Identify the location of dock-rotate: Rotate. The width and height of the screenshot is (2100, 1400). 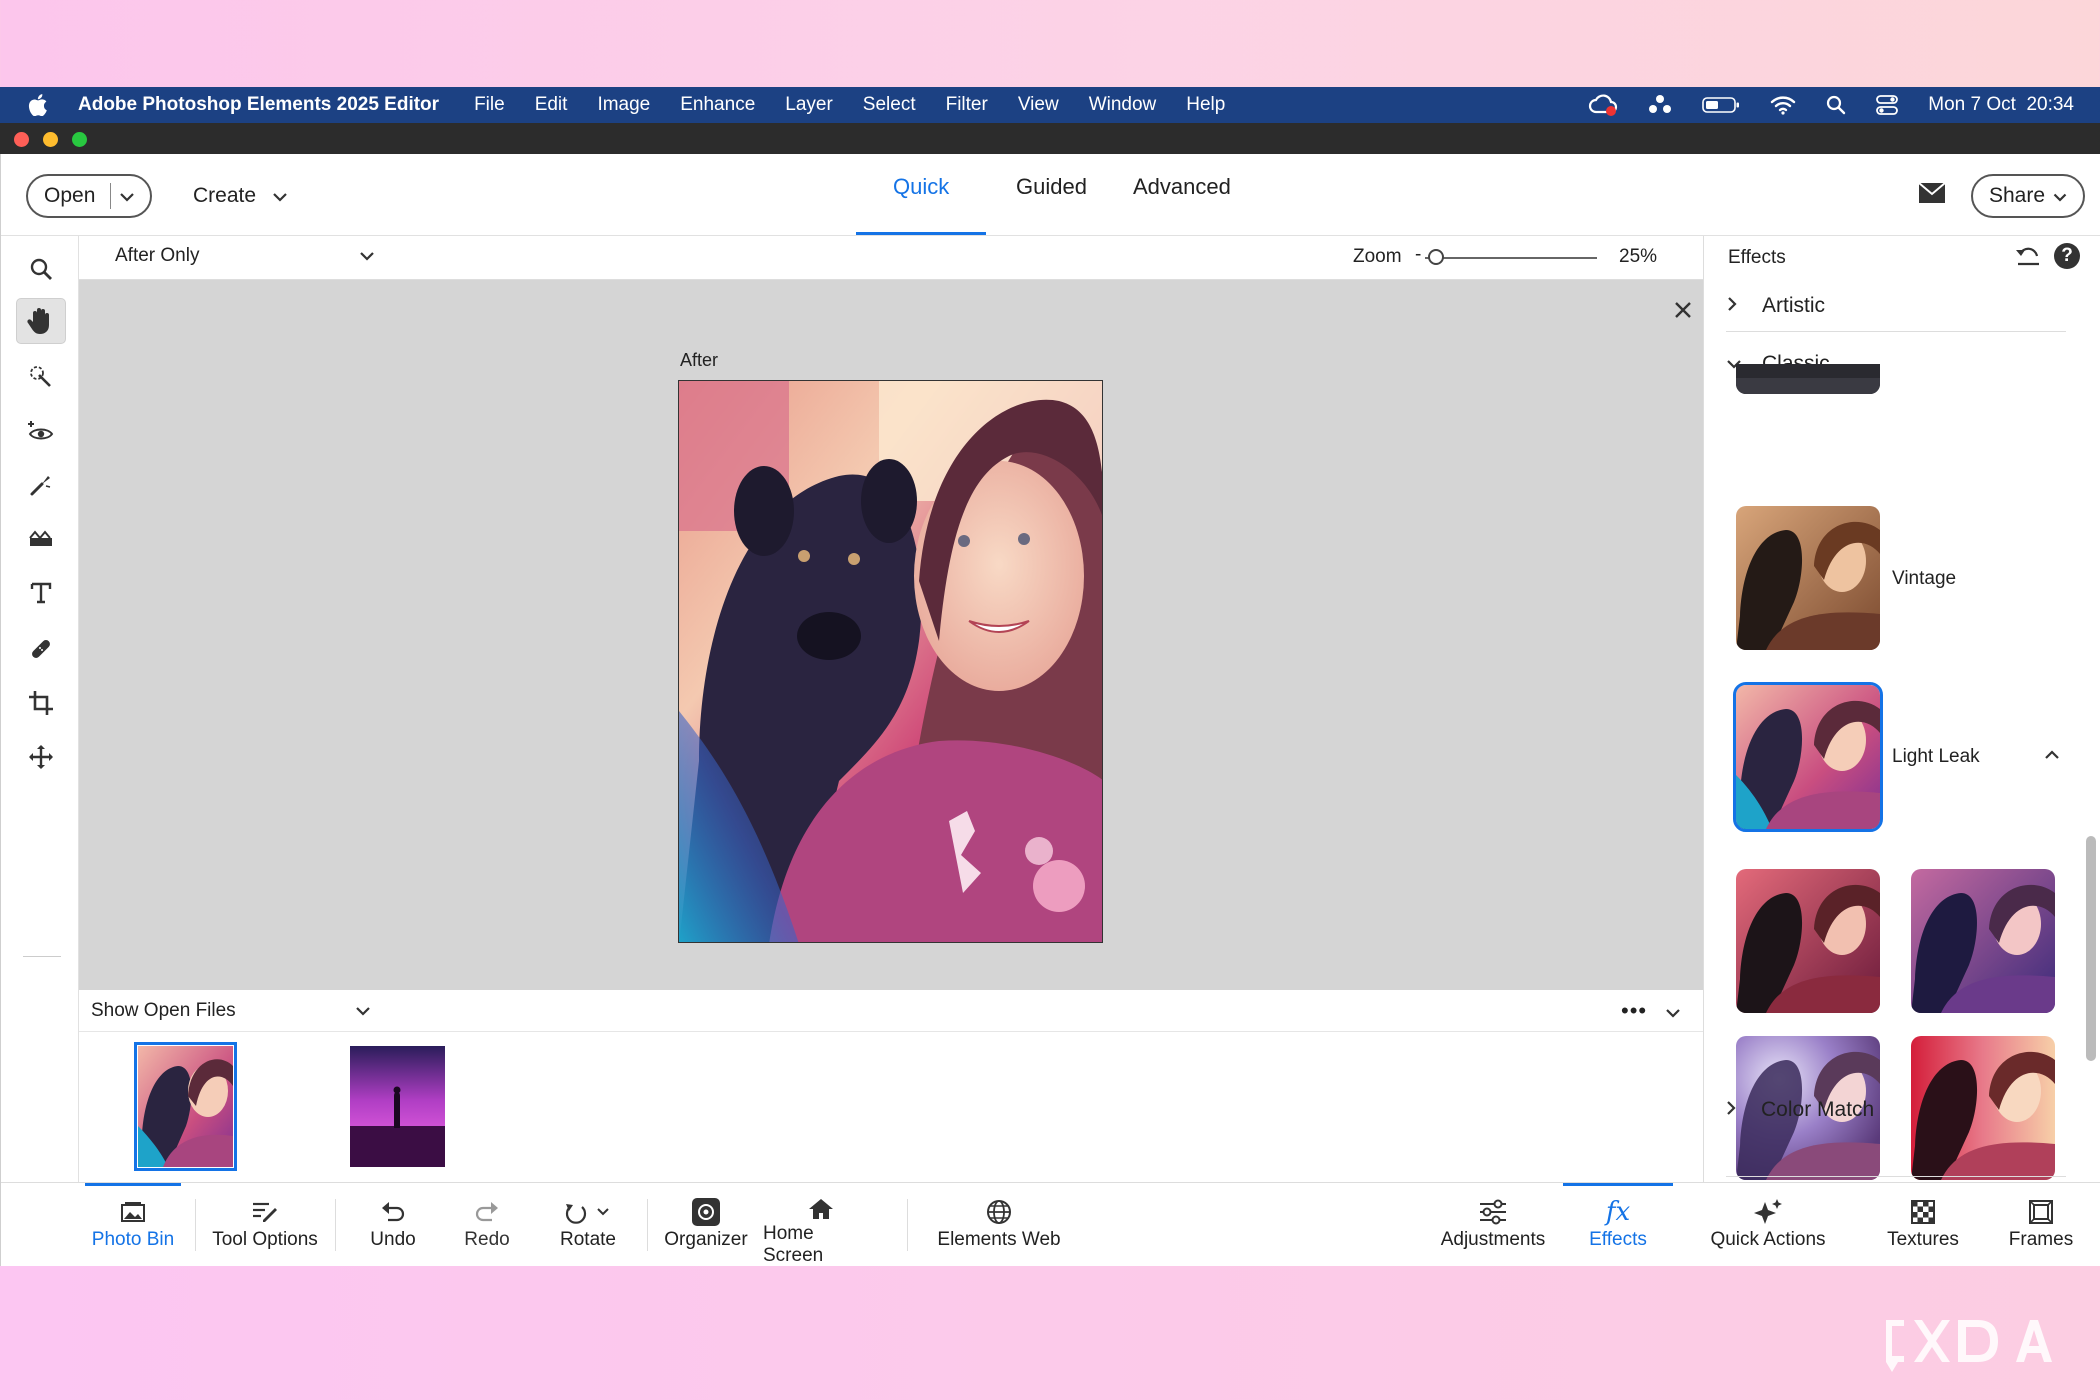
(588, 1225).